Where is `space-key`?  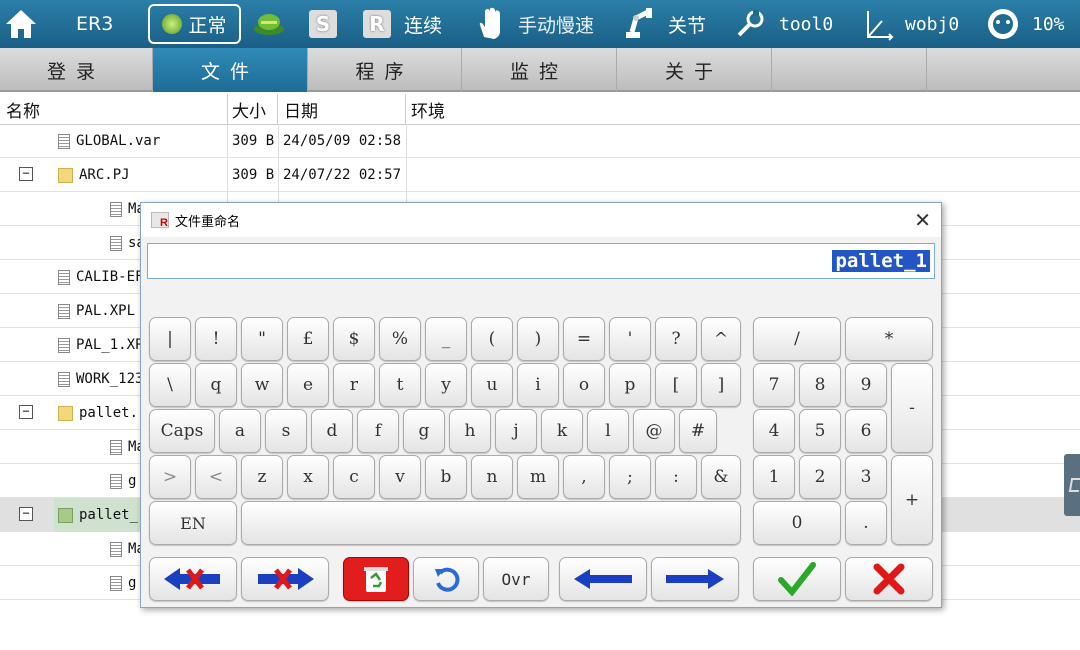 space-key is located at coordinates (491, 523).